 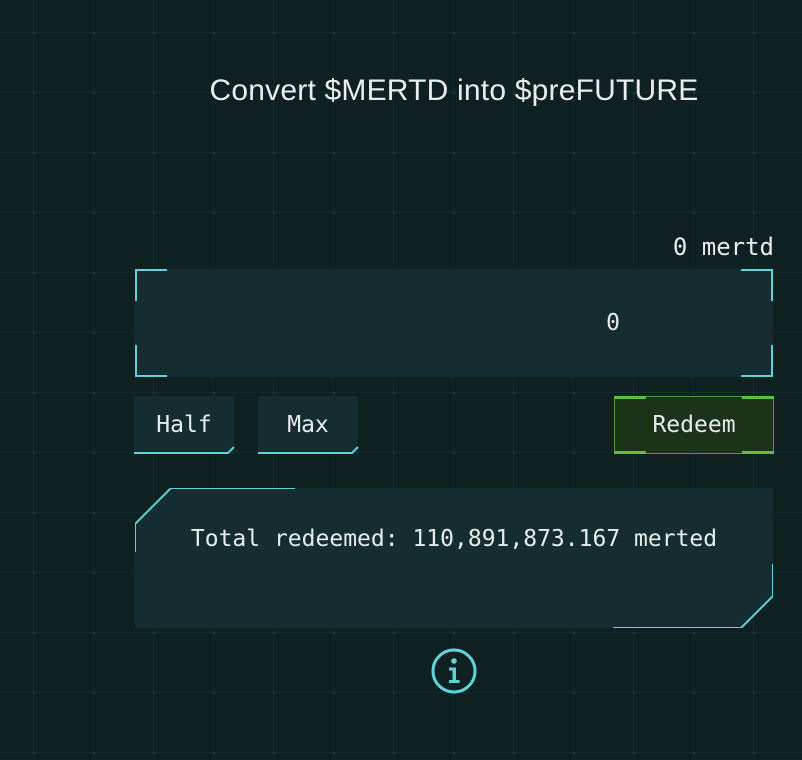 I want to click on amount-field-container, so click(x=454, y=323).